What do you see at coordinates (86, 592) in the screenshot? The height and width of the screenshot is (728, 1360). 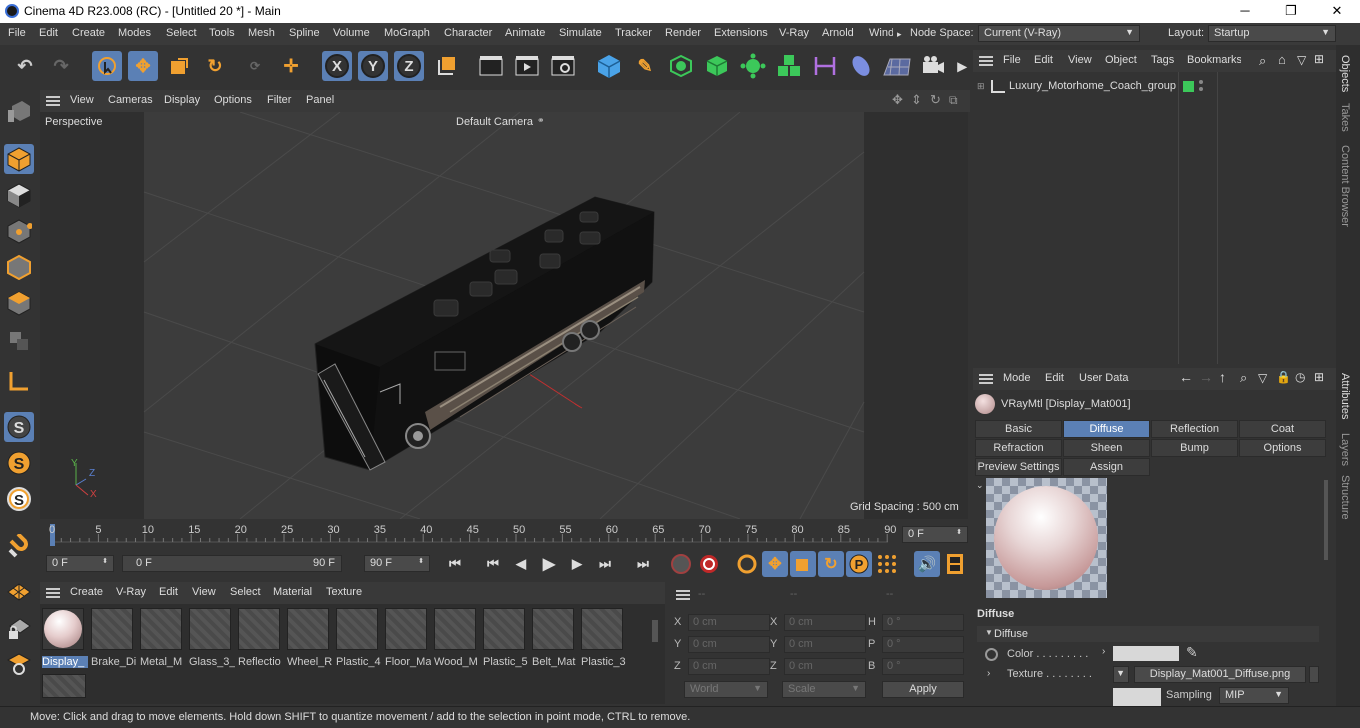 I see `mat-menu-create: Create` at bounding box center [86, 592].